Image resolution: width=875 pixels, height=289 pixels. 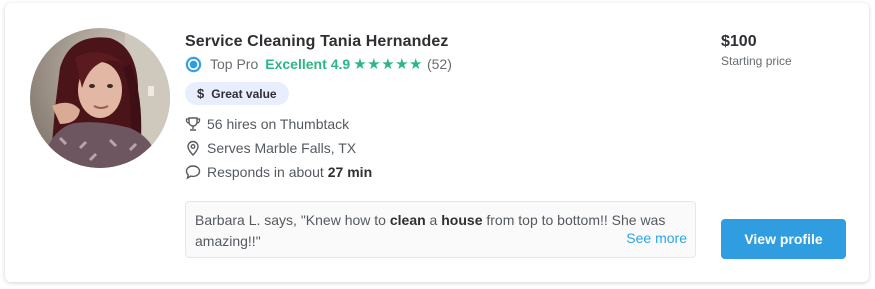 I want to click on trophy-icon, so click(x=193, y=124).